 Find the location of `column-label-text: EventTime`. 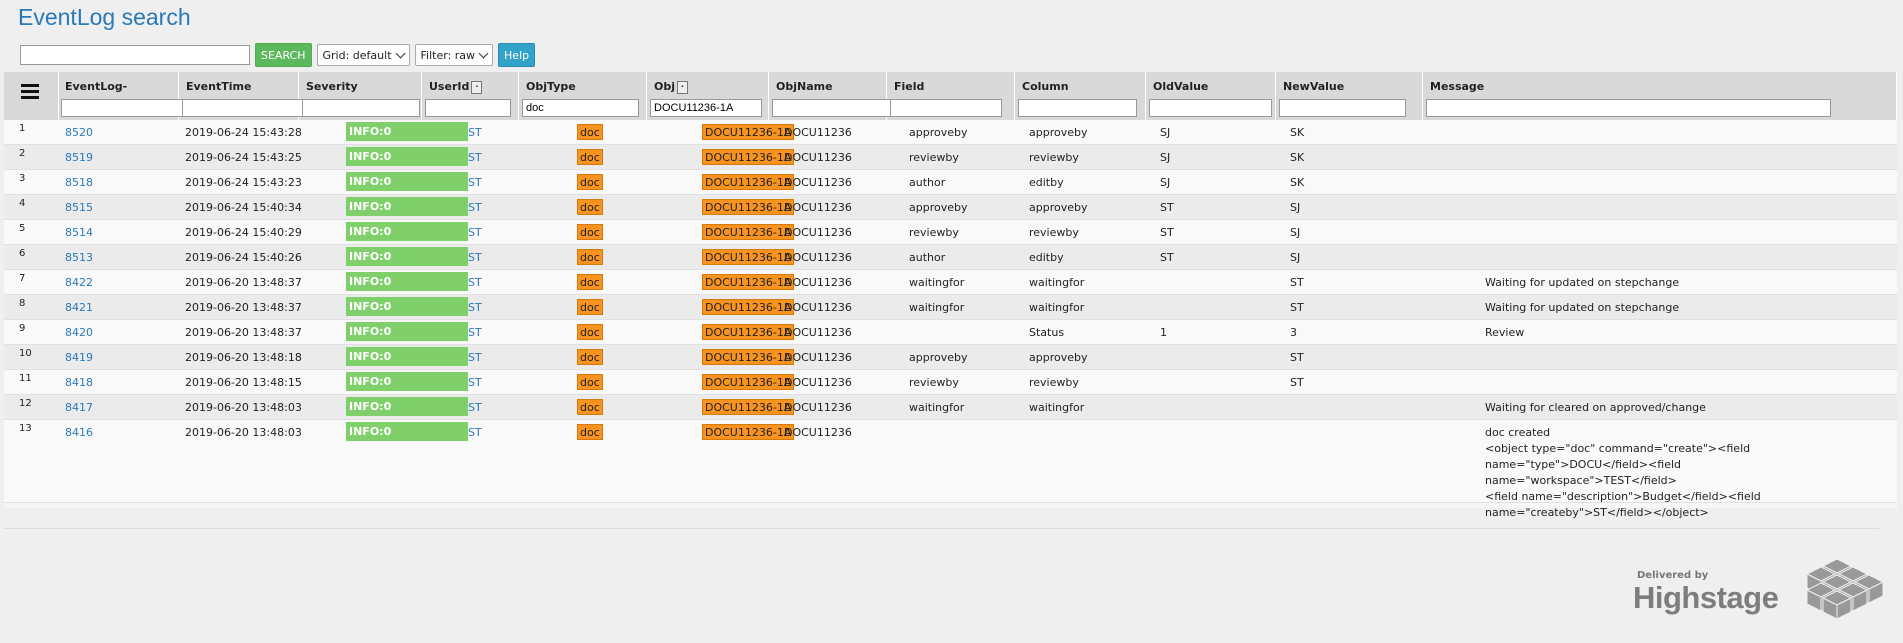

column-label-text: EventTime is located at coordinates (219, 86).